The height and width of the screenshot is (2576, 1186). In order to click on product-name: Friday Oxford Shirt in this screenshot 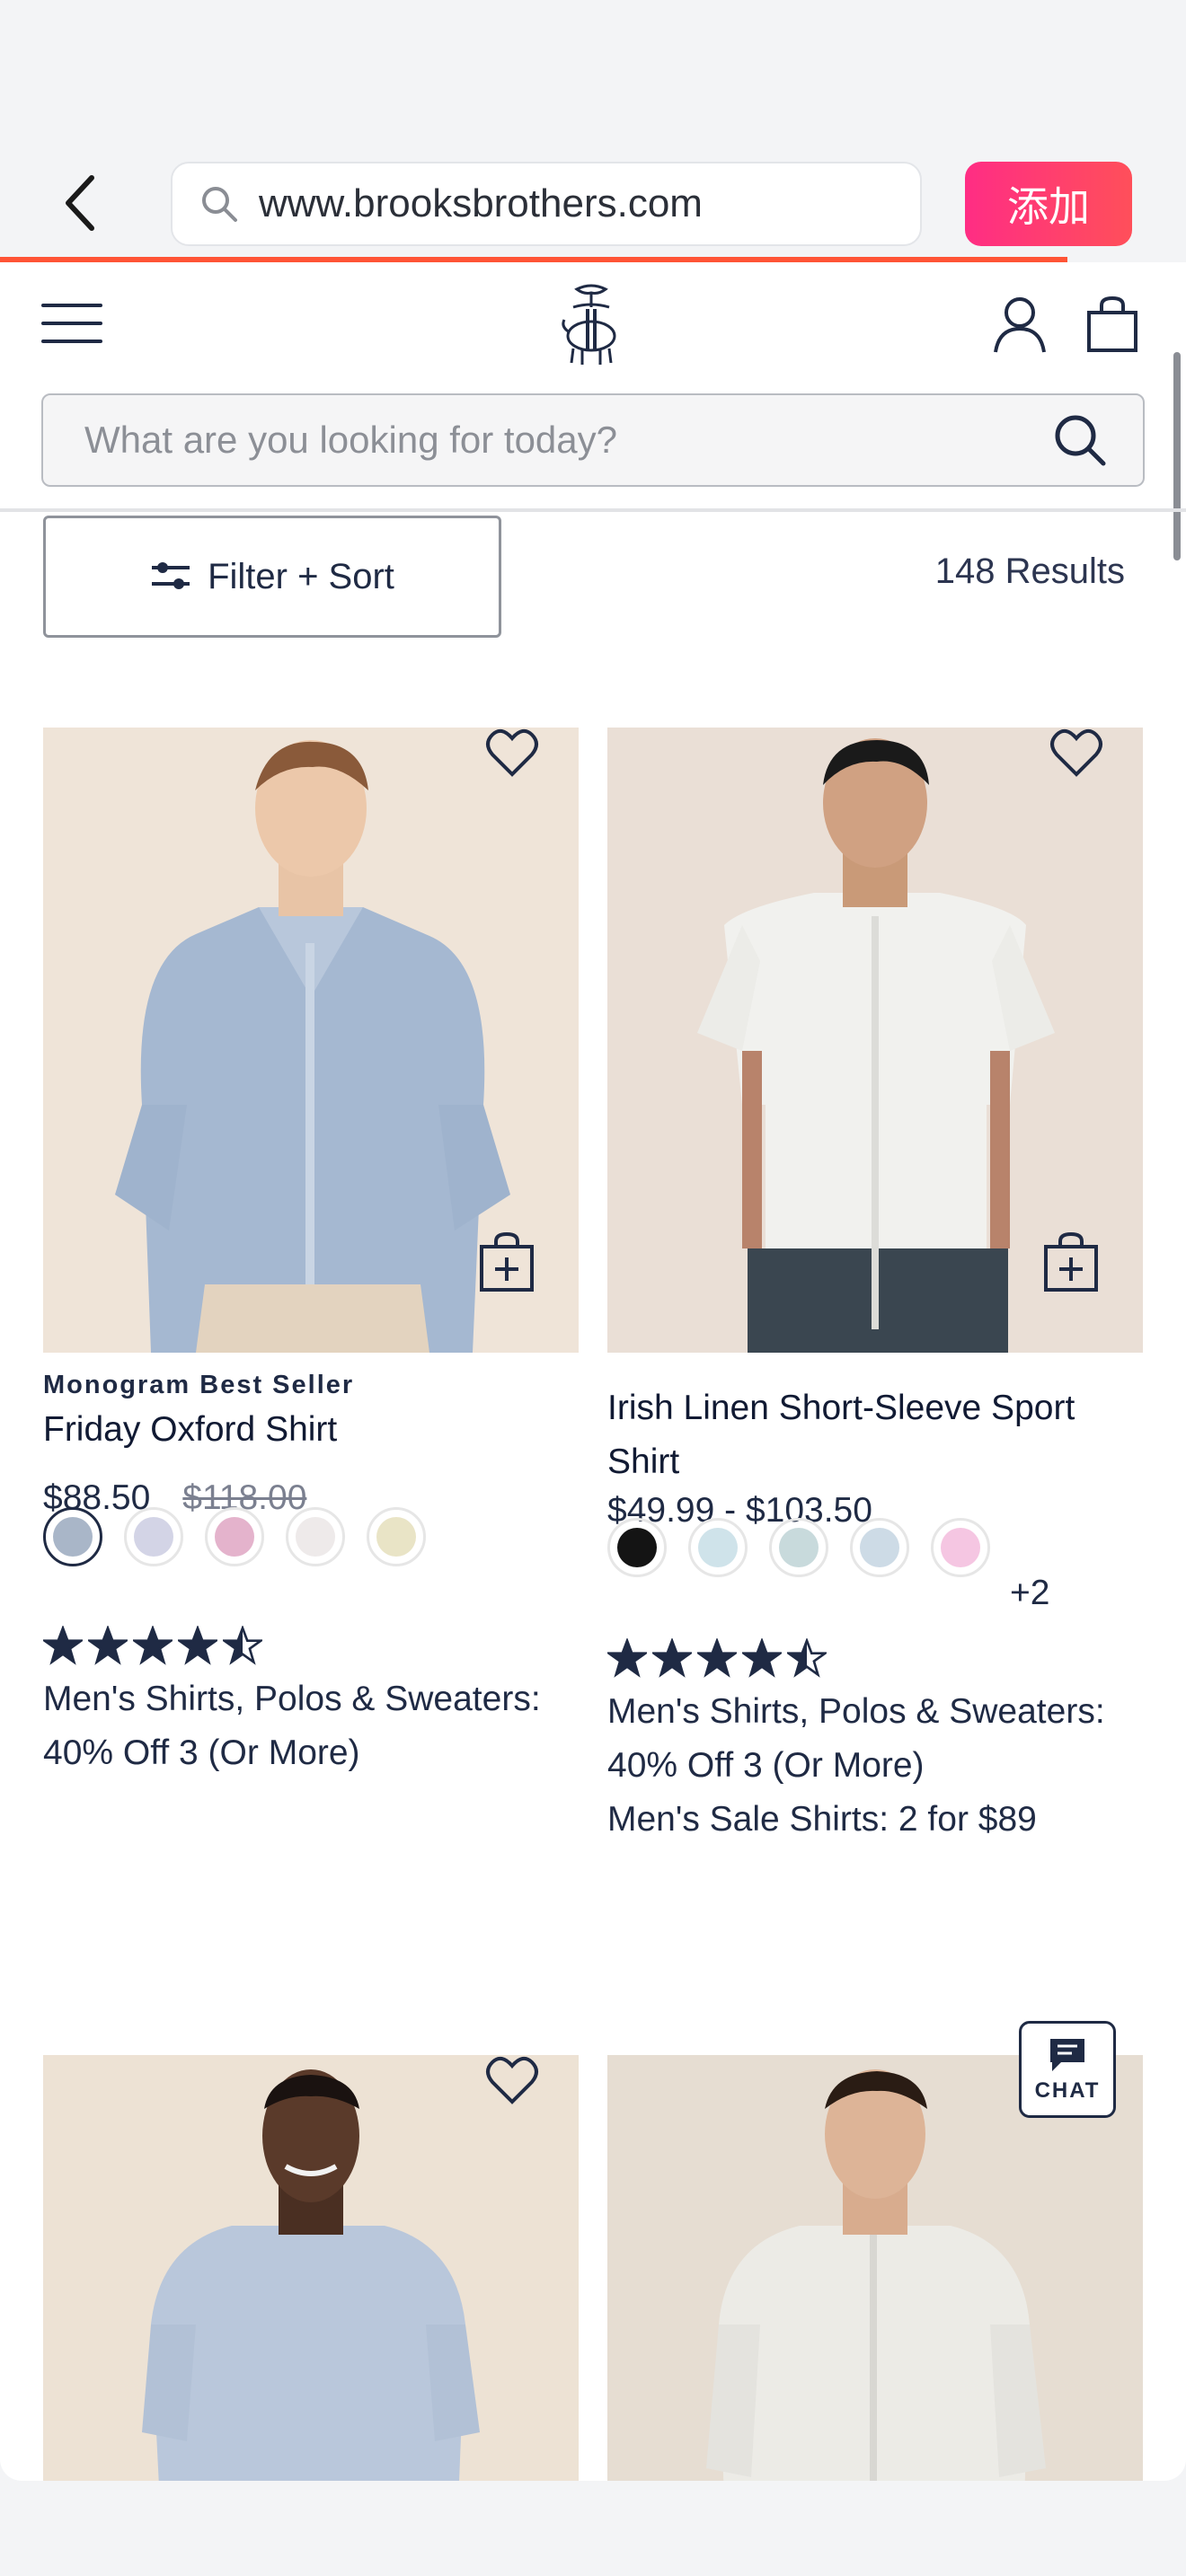, I will do `click(311, 1430)`.